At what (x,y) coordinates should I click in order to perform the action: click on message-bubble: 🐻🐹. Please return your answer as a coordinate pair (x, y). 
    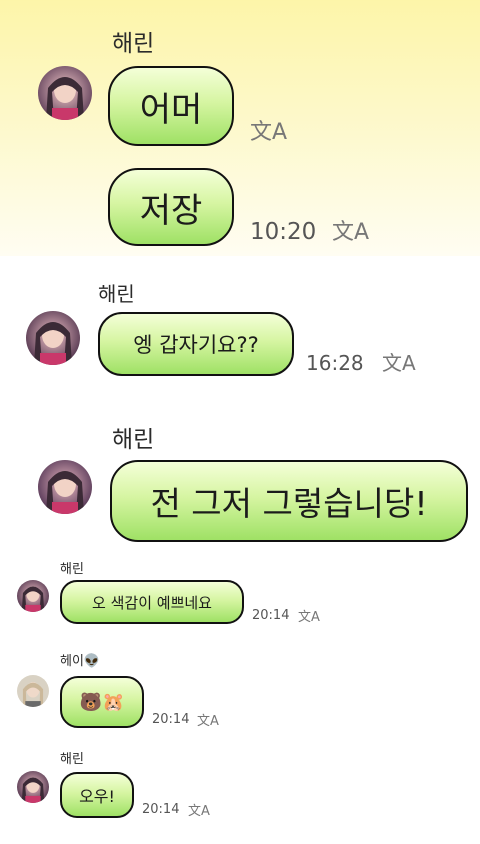
    Looking at the image, I should click on (102, 702).